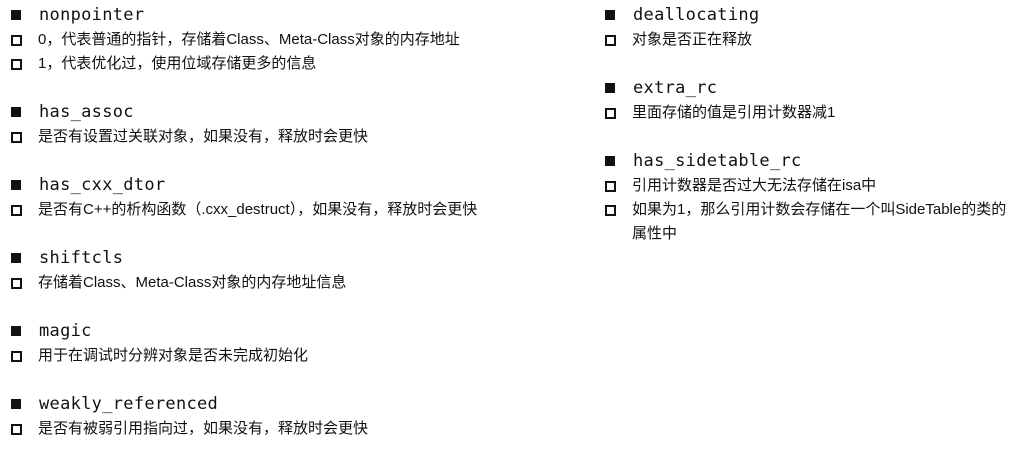  What do you see at coordinates (754, 185) in the screenshot?
I see `item-text: 引用计数器是否过大无法存储在isa中` at bounding box center [754, 185].